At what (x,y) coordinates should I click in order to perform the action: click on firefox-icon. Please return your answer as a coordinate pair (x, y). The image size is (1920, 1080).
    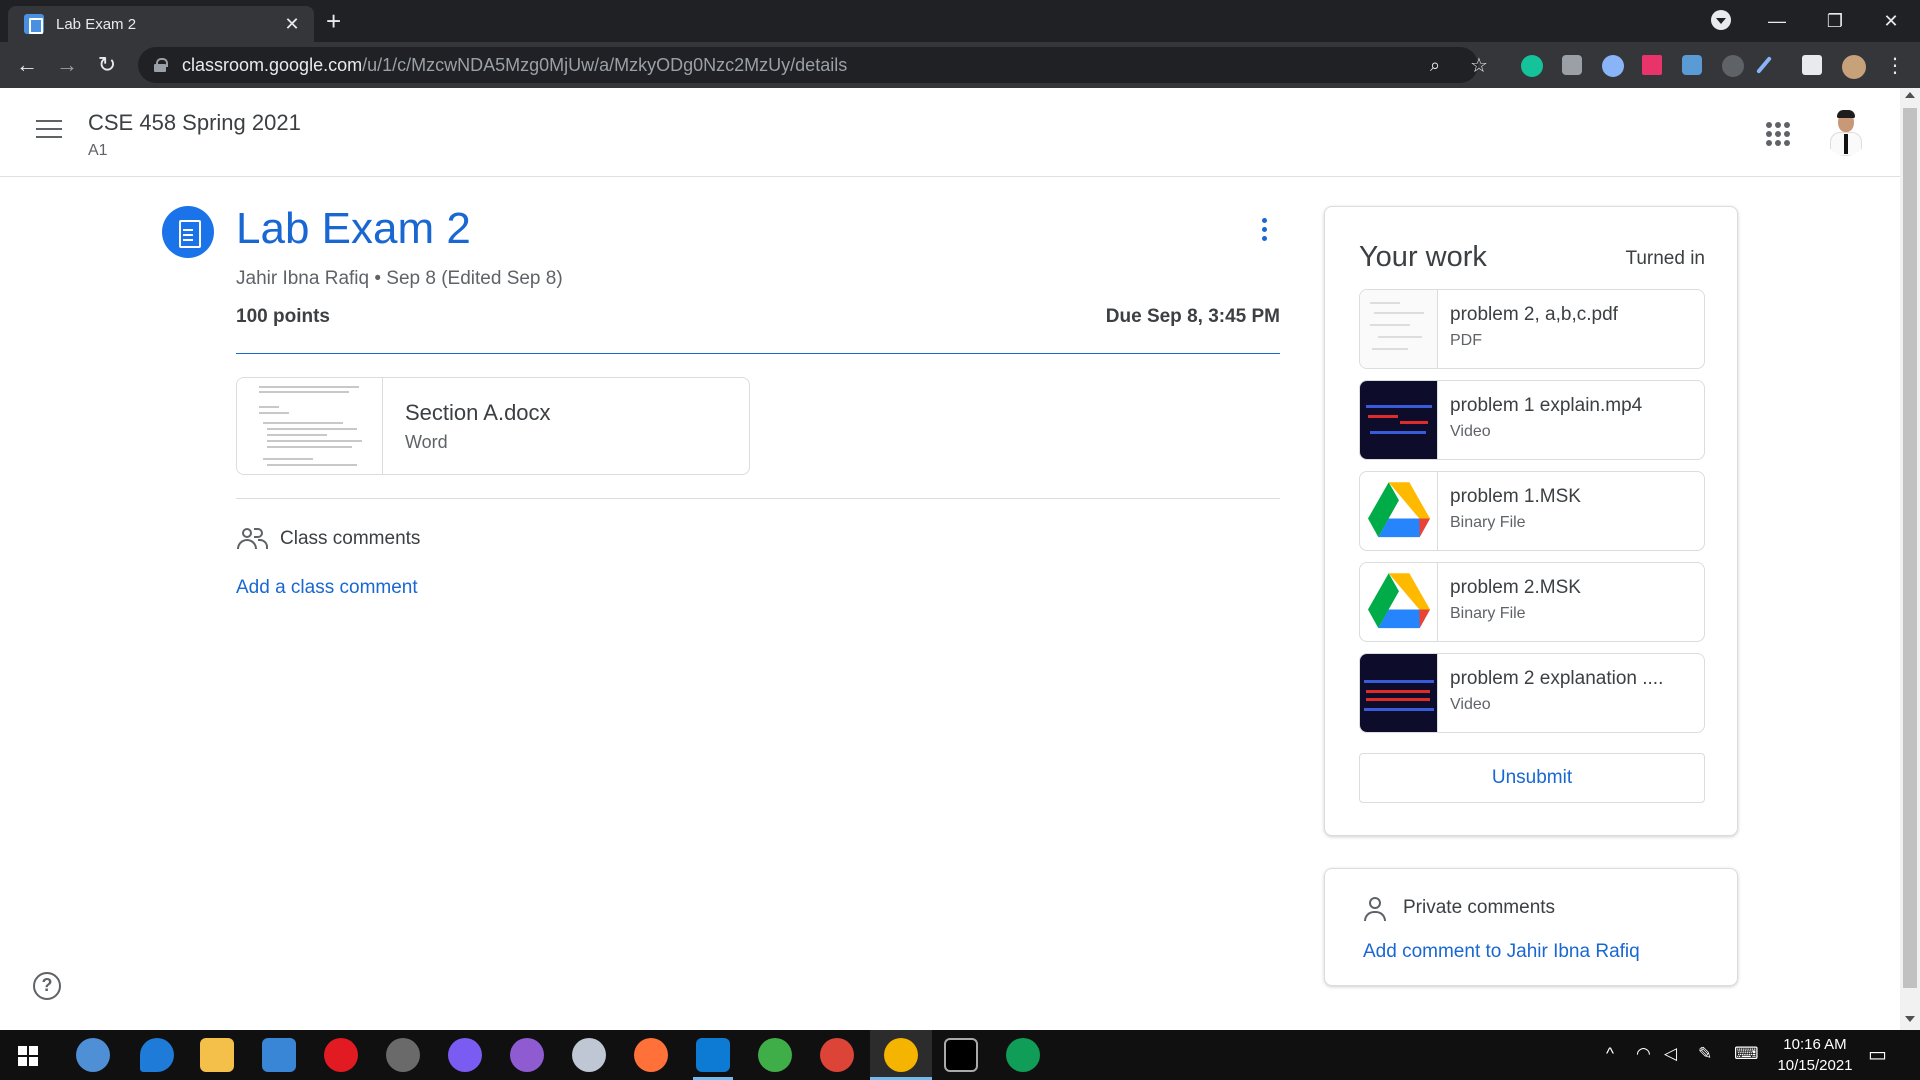
    Looking at the image, I should click on (651, 1055).